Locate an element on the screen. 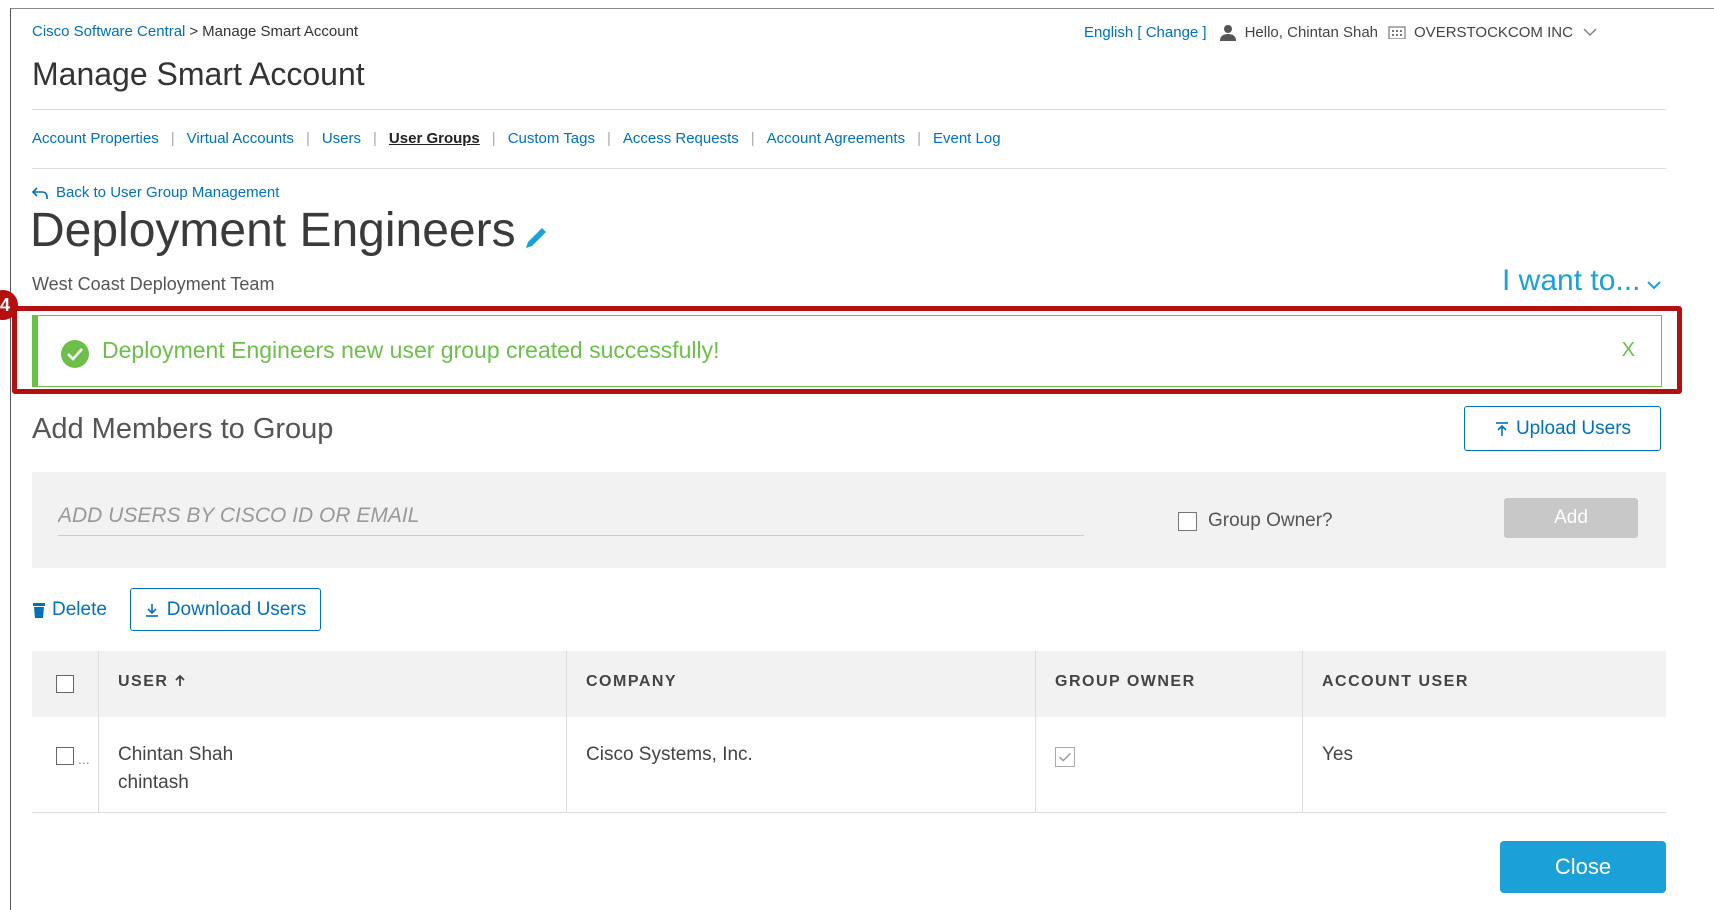  tab-event-log: Event Log is located at coordinates (967, 138).